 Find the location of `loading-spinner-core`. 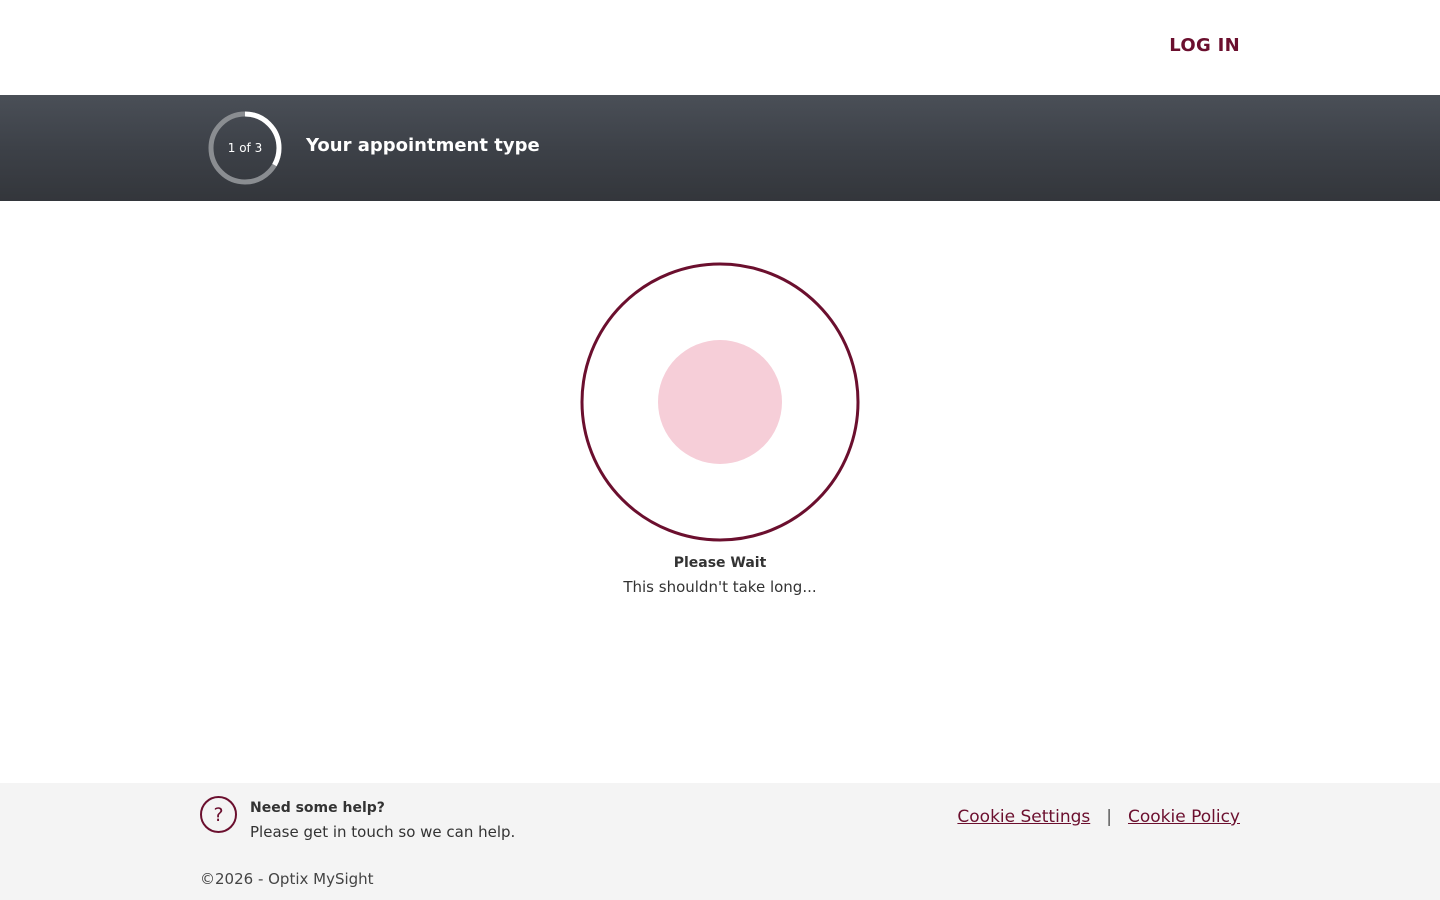

loading-spinner-core is located at coordinates (720, 402).